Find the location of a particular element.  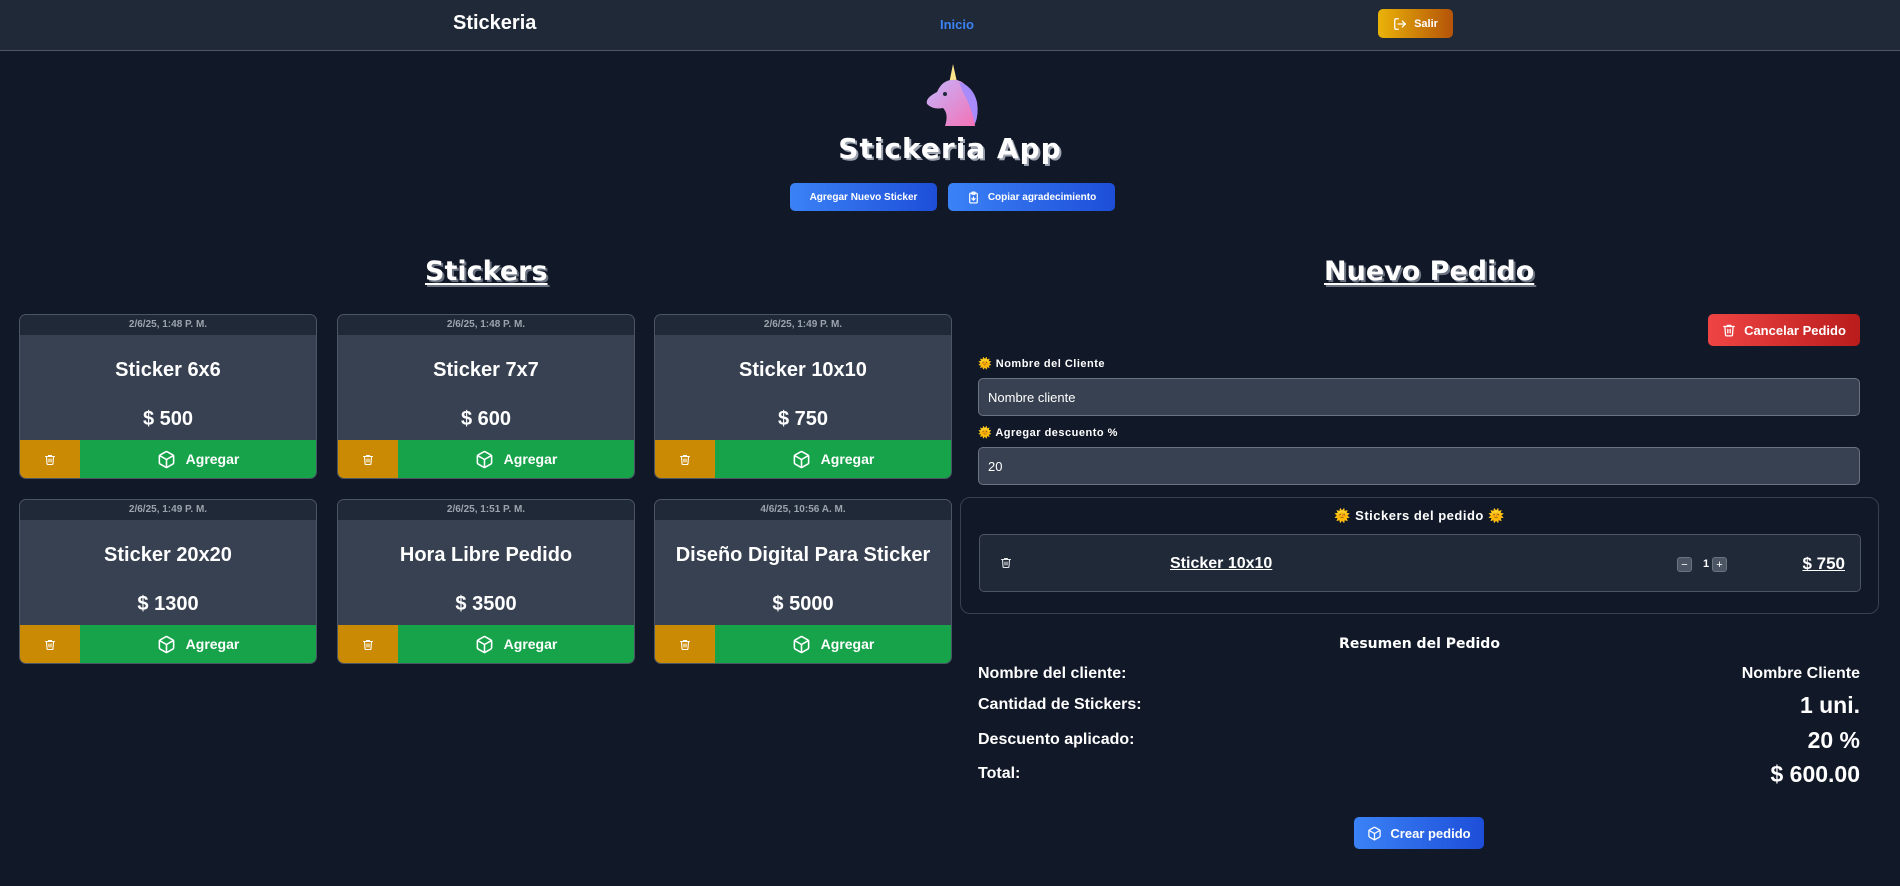

sticker-price: $ 600 is located at coordinates (486, 419).